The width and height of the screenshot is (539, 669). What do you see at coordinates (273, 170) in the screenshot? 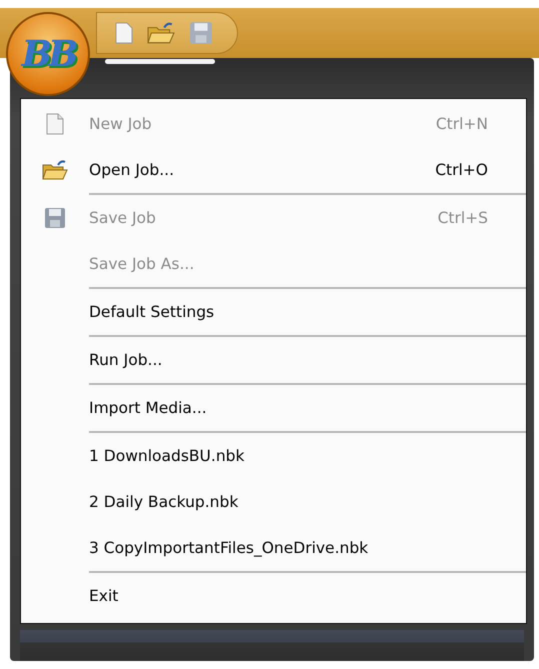
I see `menu-item: Open Job... Ctrl+O` at bounding box center [273, 170].